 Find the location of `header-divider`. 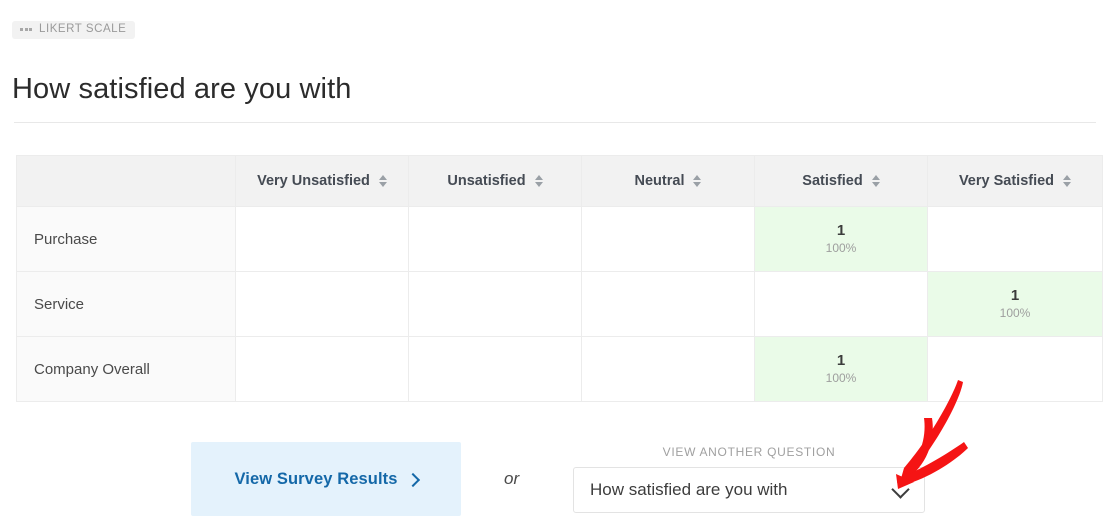

header-divider is located at coordinates (555, 122).